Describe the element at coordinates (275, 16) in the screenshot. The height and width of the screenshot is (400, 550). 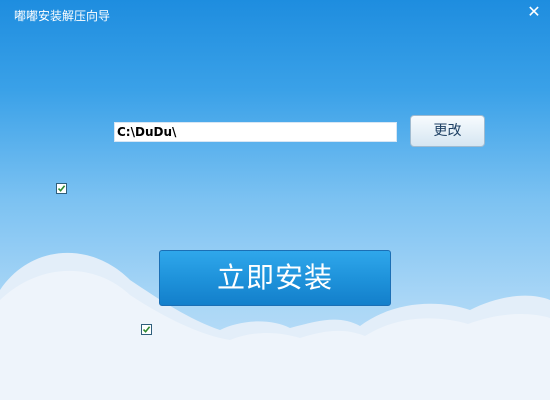
I see `title-bar: 嘟嘟安装解压向导 ✕` at that location.